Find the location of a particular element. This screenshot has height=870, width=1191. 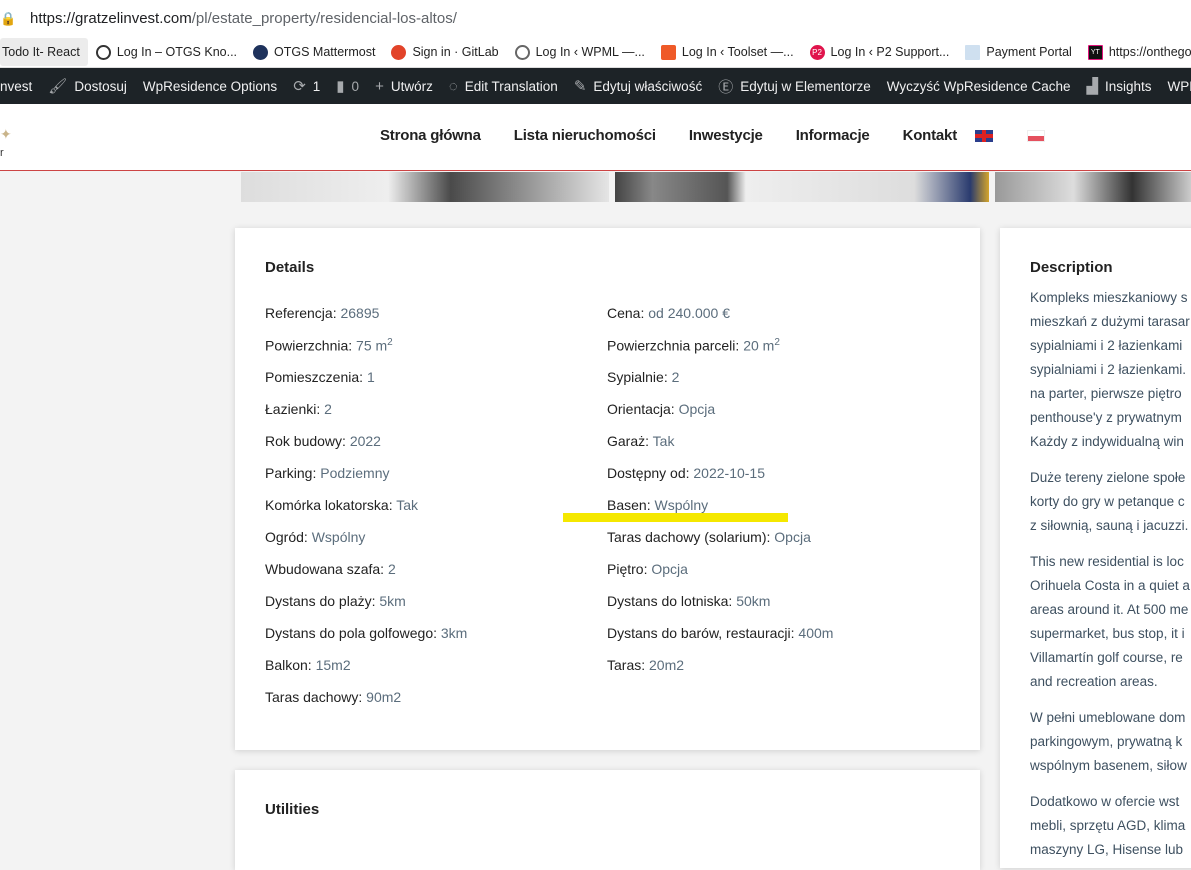

detail-label: Pomieszczenia: is located at coordinates (314, 377).